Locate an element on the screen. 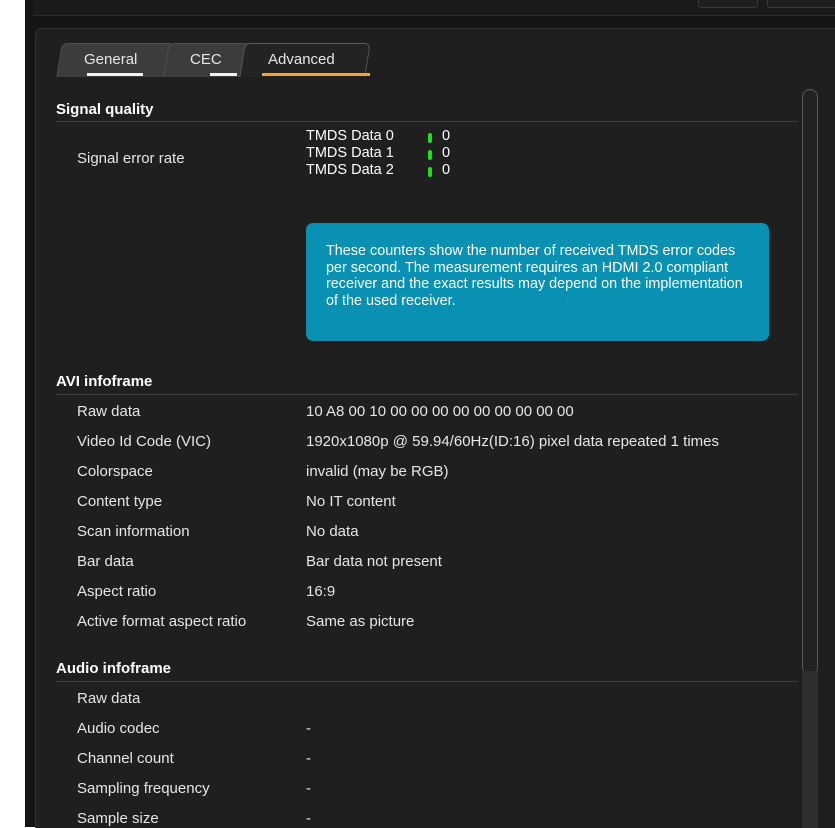 Image resolution: width=835 pixels, height=828 pixels. tmds-data-2-label: TMDS Data 2 is located at coordinates (350, 170).